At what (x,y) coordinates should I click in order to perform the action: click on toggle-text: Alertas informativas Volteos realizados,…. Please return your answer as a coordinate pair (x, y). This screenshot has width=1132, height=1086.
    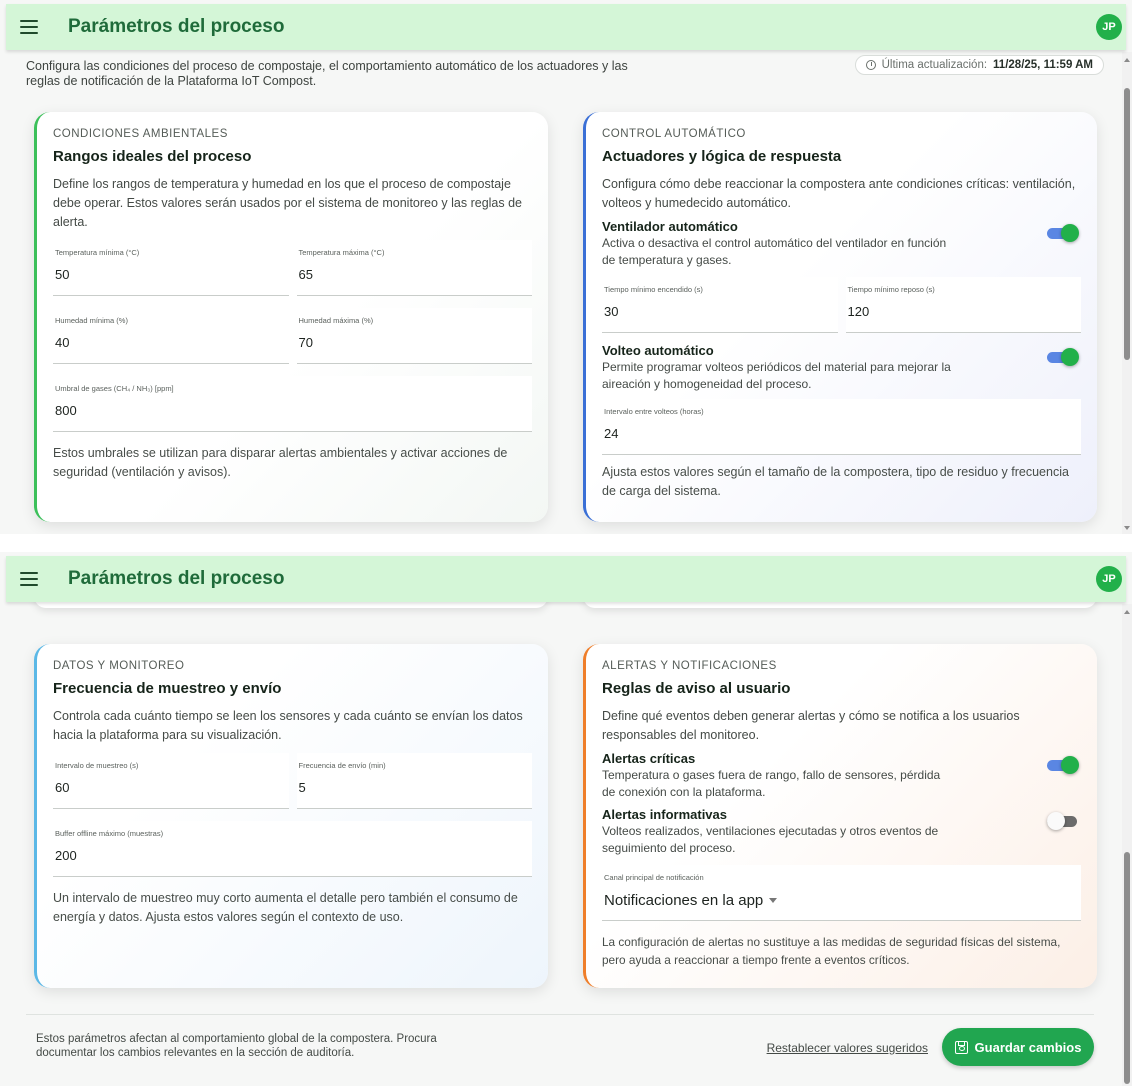
    Looking at the image, I should click on (777, 832).